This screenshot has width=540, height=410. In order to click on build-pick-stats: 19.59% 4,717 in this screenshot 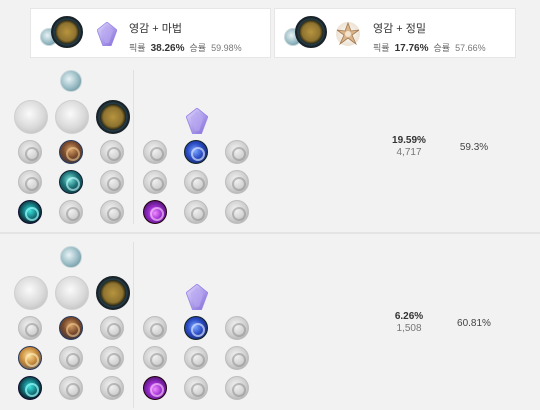, I will do `click(409, 146)`.